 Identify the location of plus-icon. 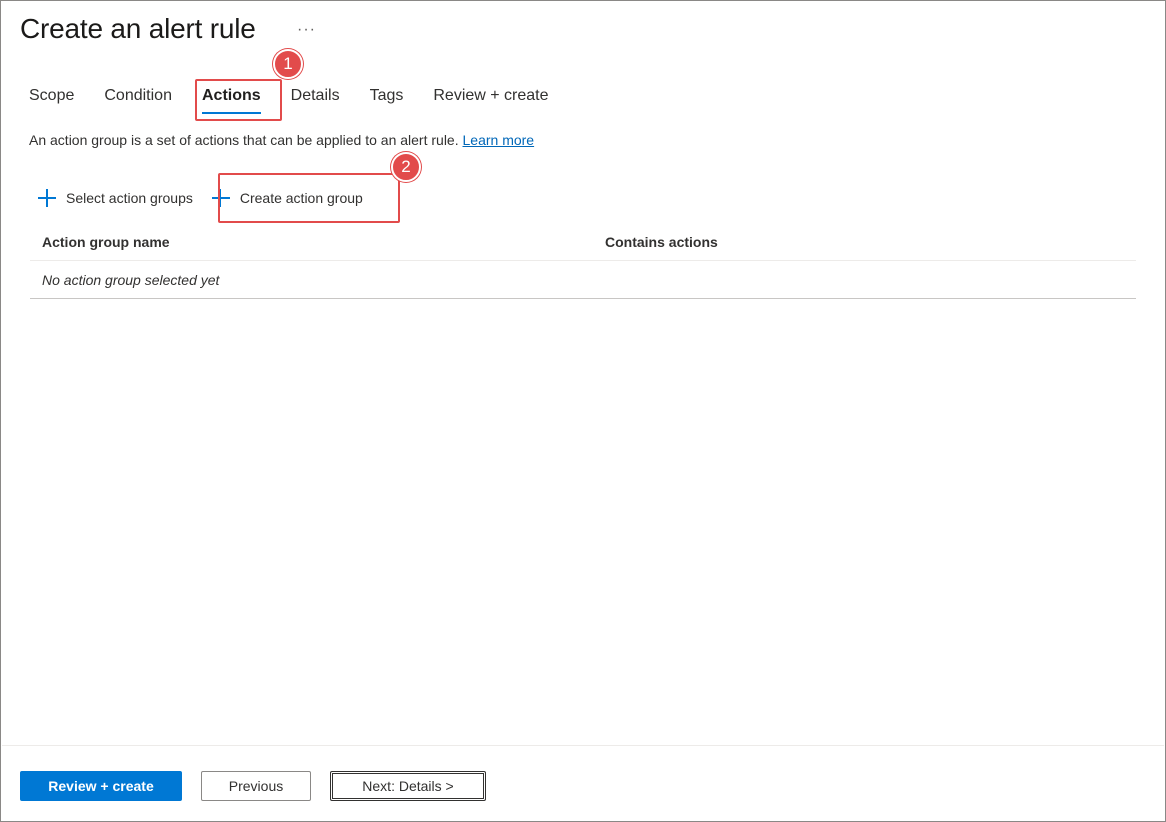
(47, 198).